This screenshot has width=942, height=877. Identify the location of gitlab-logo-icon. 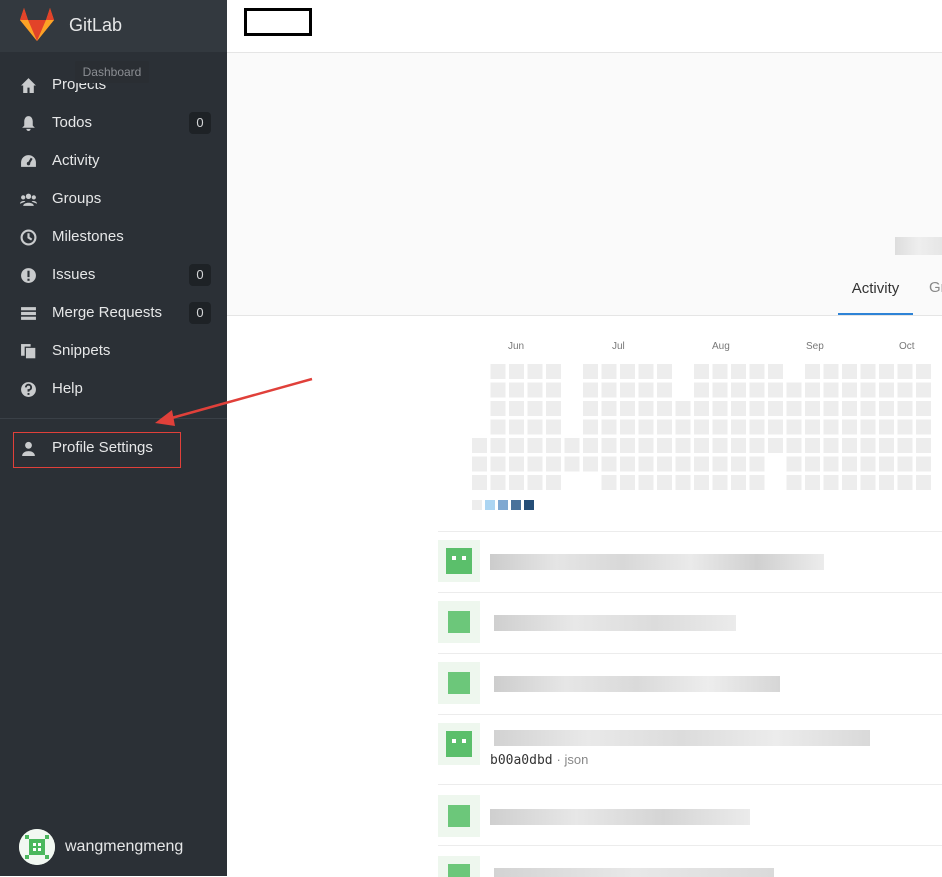
(37, 24).